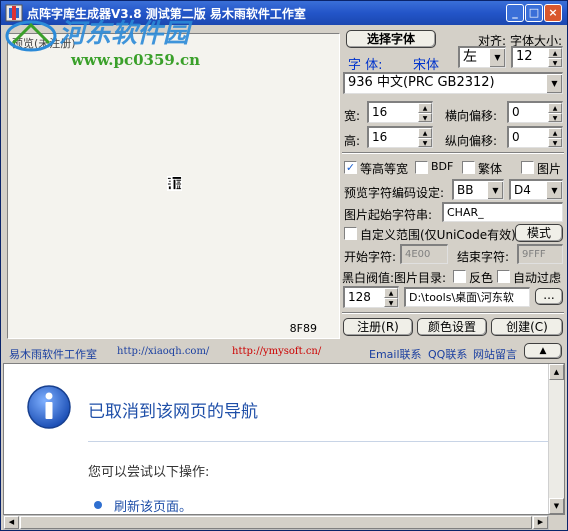 This screenshot has width=568, height=531. I want to click on bullet-icon, so click(98, 505).